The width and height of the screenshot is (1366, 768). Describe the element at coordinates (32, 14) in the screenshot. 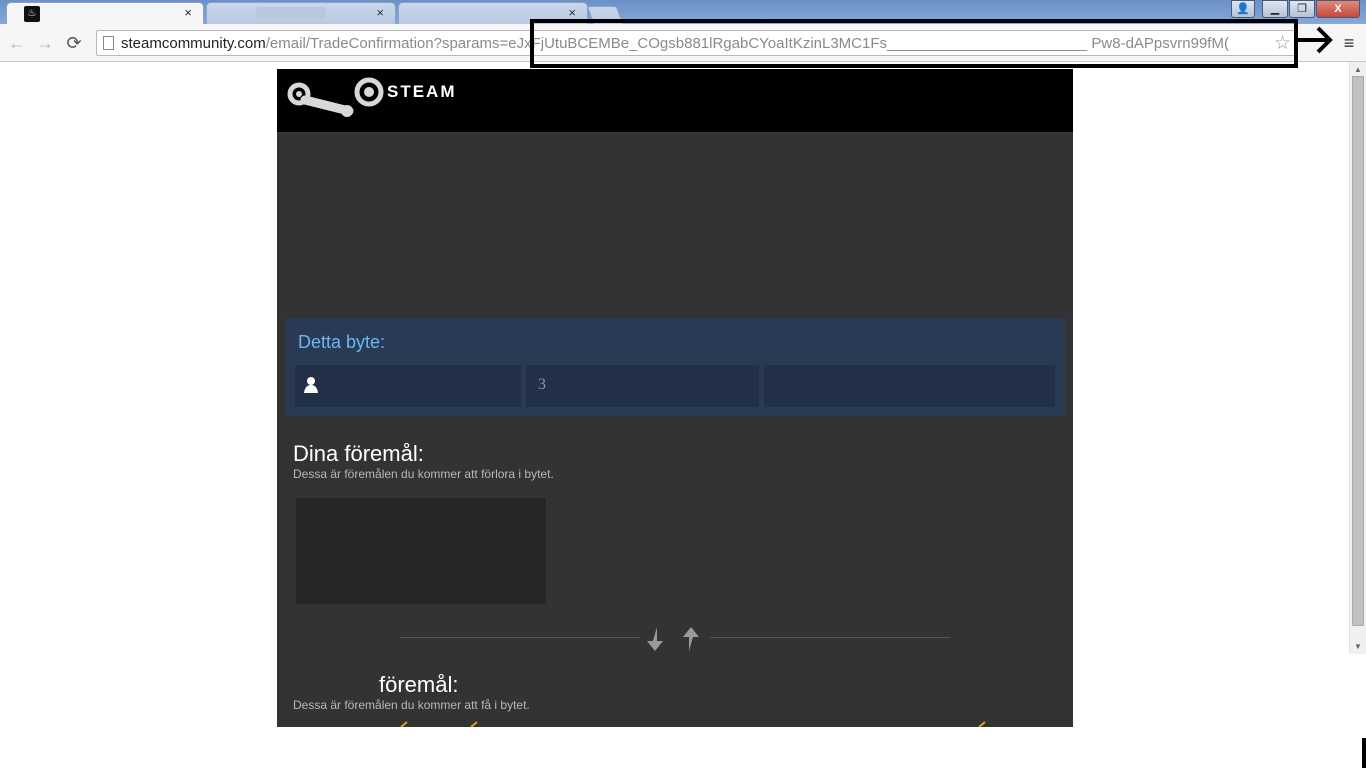

I see `steam-icon: ♨` at that location.